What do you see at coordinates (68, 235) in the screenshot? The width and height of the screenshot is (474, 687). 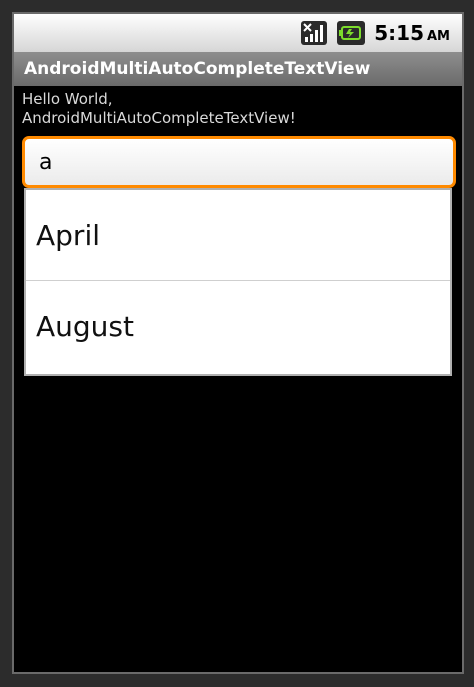 I see `suggestion-label: April` at bounding box center [68, 235].